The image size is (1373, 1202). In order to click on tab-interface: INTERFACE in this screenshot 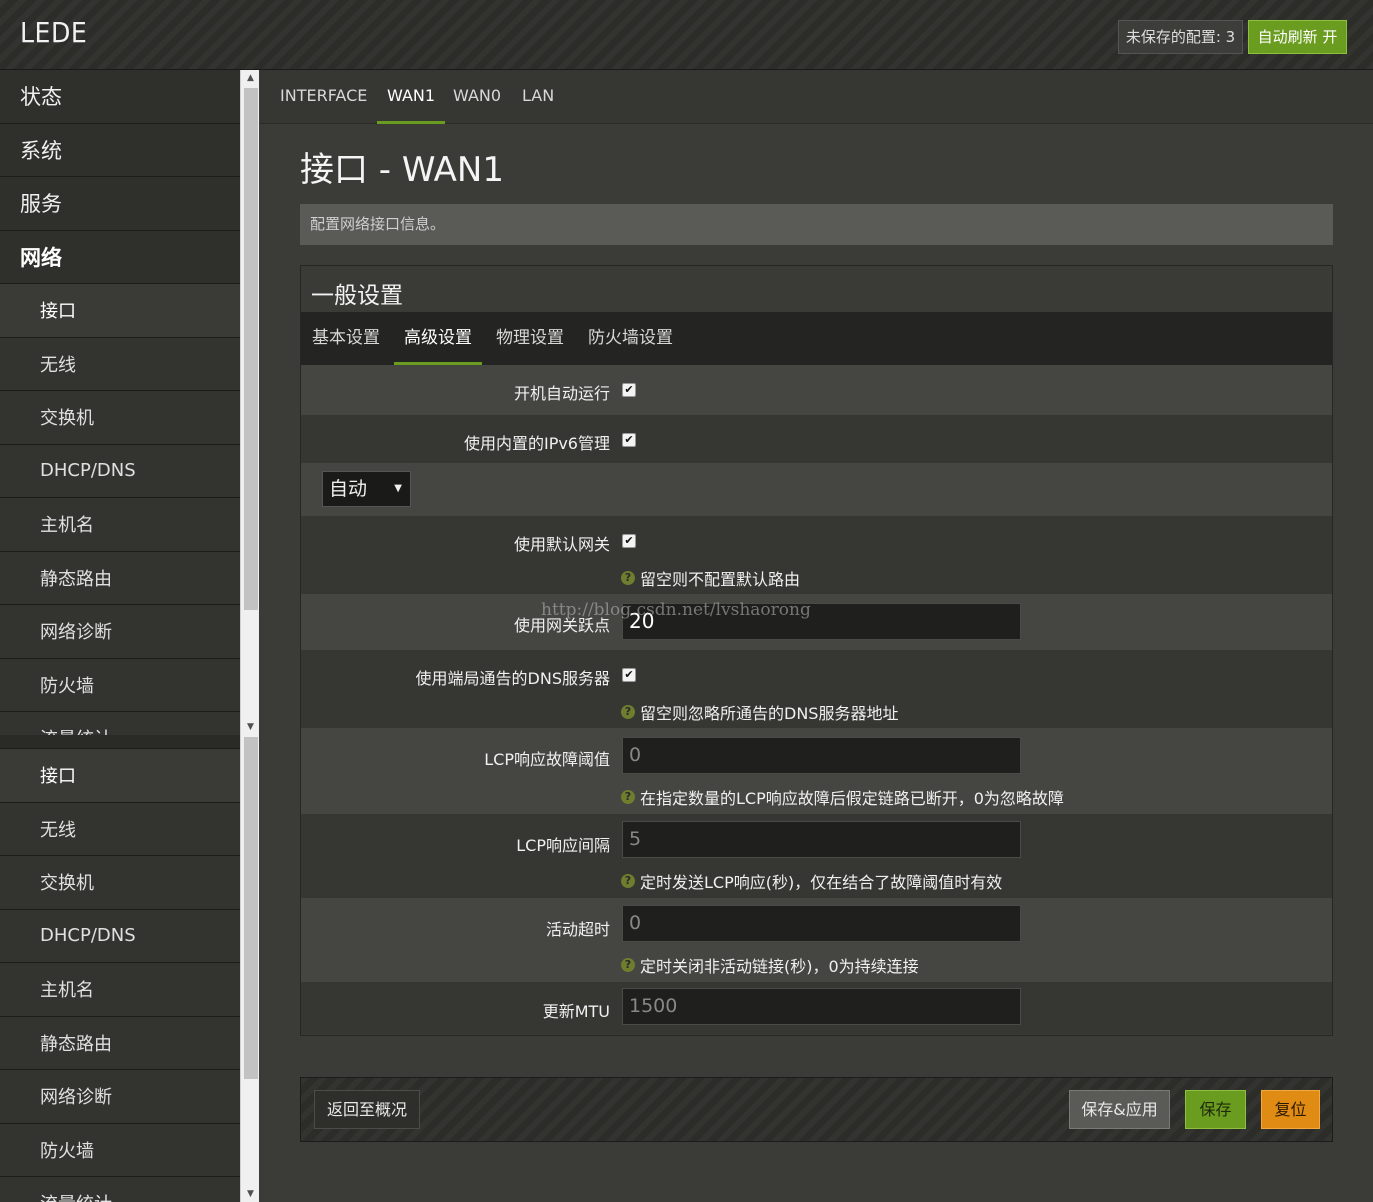, I will do `click(323, 97)`.